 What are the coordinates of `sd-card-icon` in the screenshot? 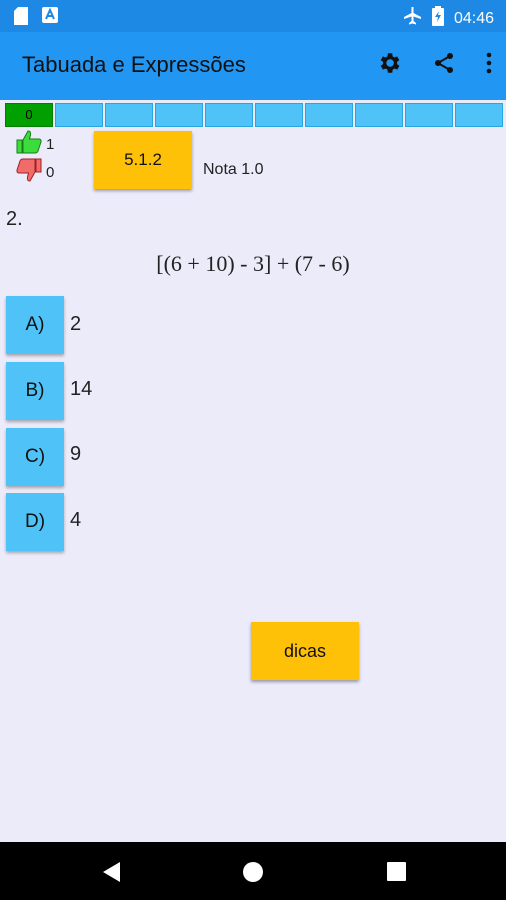 It's located at (21, 18).